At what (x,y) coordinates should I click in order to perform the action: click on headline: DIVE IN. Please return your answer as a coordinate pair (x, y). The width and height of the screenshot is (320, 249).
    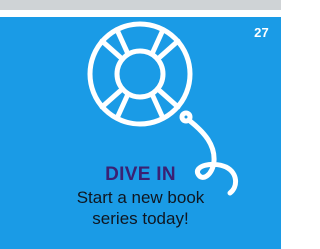
    Looking at the image, I should click on (140, 174).